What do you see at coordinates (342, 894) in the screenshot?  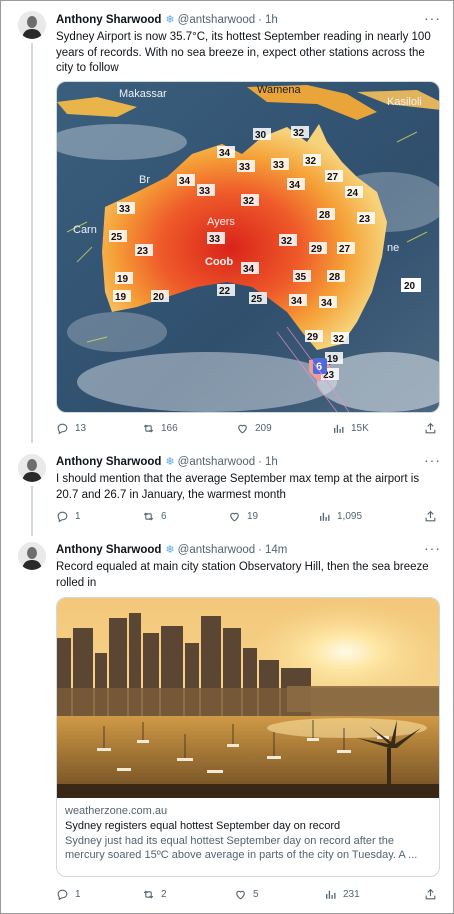 I see `views-button: 231` at bounding box center [342, 894].